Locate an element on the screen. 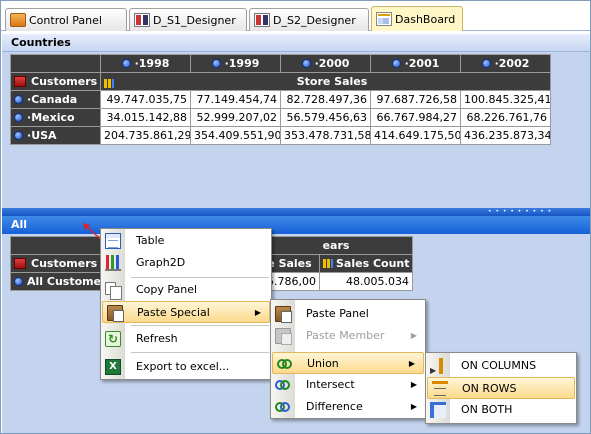 This screenshot has height=434, width=591. cell: 66.767.984,27 is located at coordinates (415, 117).